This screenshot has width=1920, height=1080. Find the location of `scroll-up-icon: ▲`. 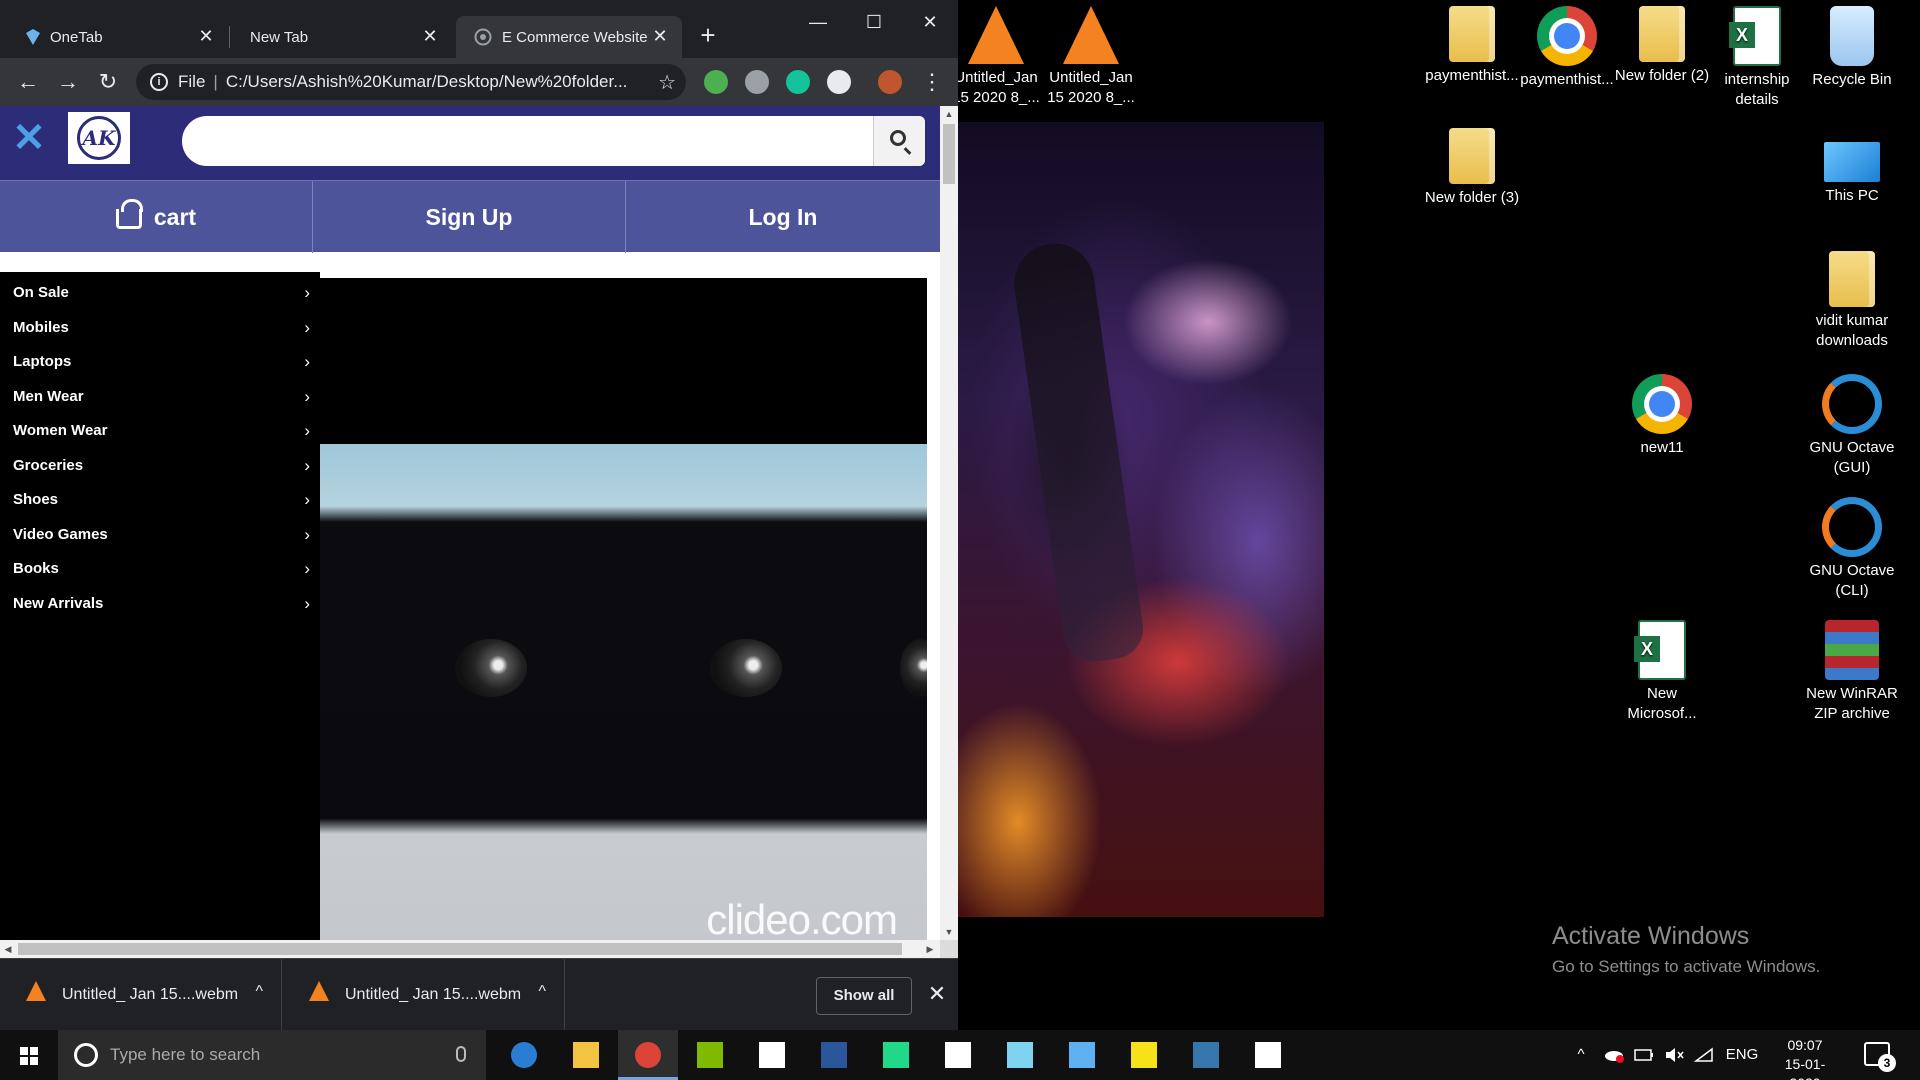

scroll-up-icon: ▲ is located at coordinates (949, 114).